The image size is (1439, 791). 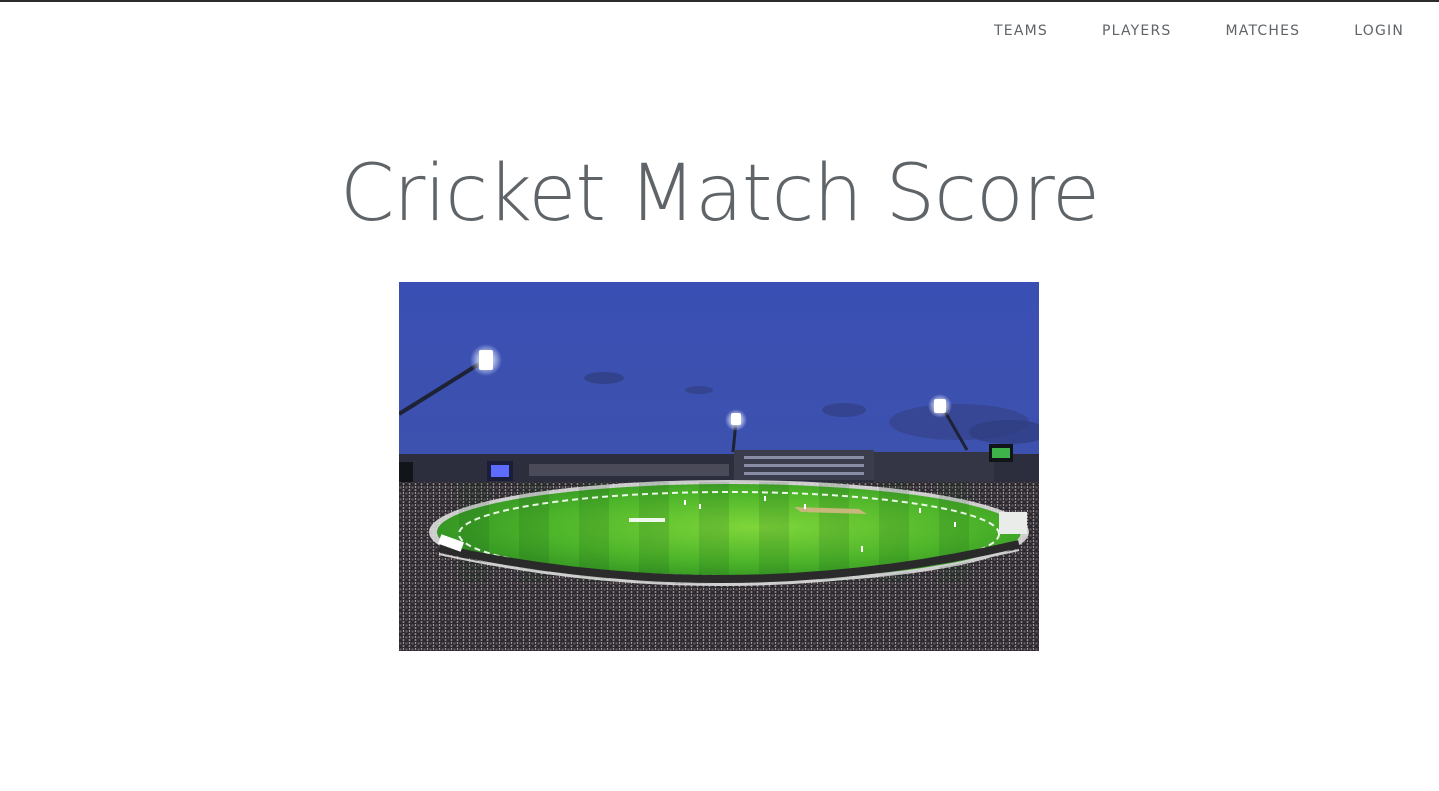 What do you see at coordinates (719, 1) in the screenshot?
I see `top-border` at bounding box center [719, 1].